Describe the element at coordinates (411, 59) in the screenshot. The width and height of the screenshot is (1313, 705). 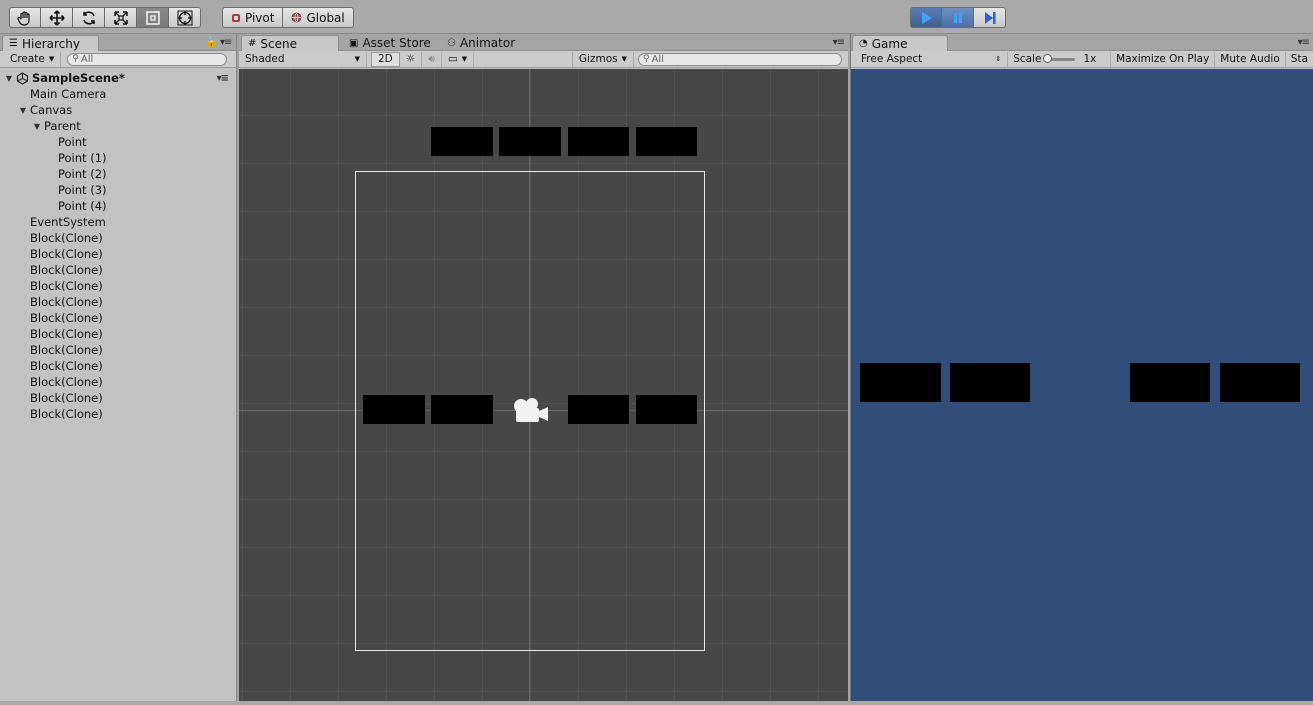
I see `lighting-toggle: ☼` at that location.